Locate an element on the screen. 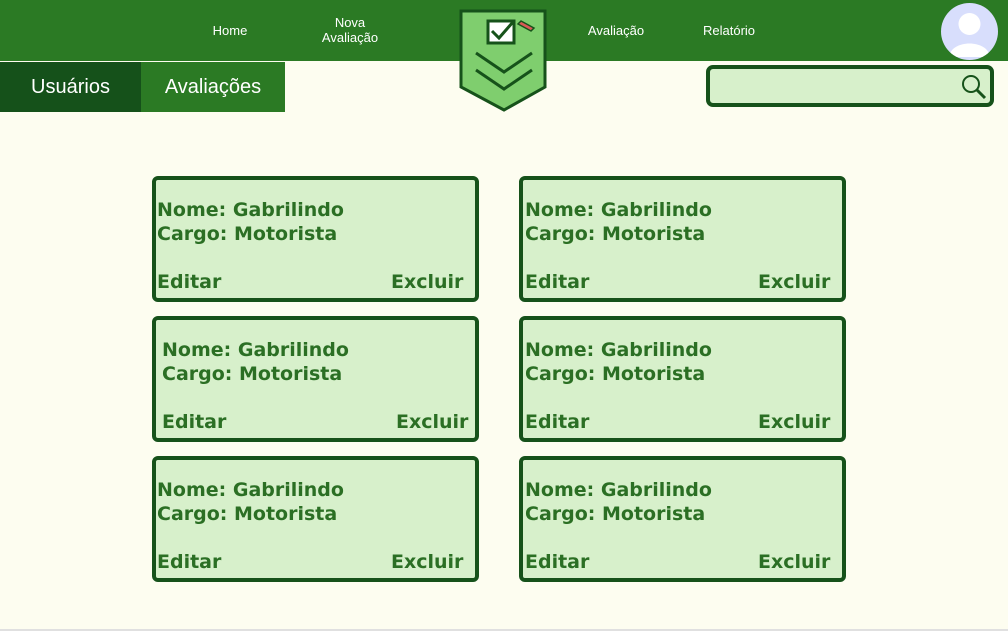  user-avatar-icon is located at coordinates (969, 31).